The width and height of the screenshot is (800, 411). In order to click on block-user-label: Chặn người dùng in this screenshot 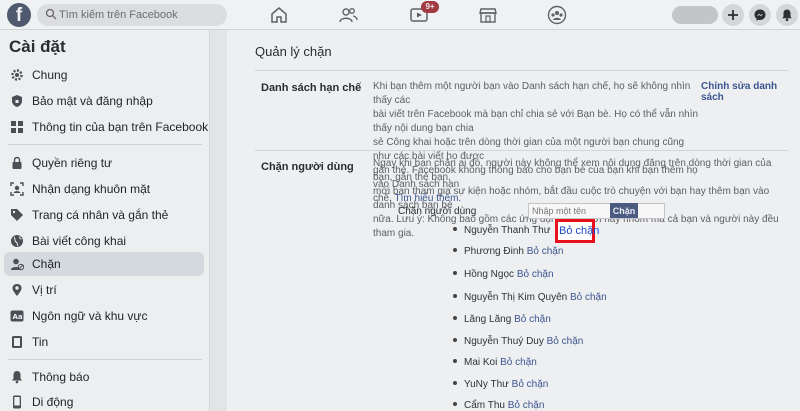, I will do `click(437, 211)`.